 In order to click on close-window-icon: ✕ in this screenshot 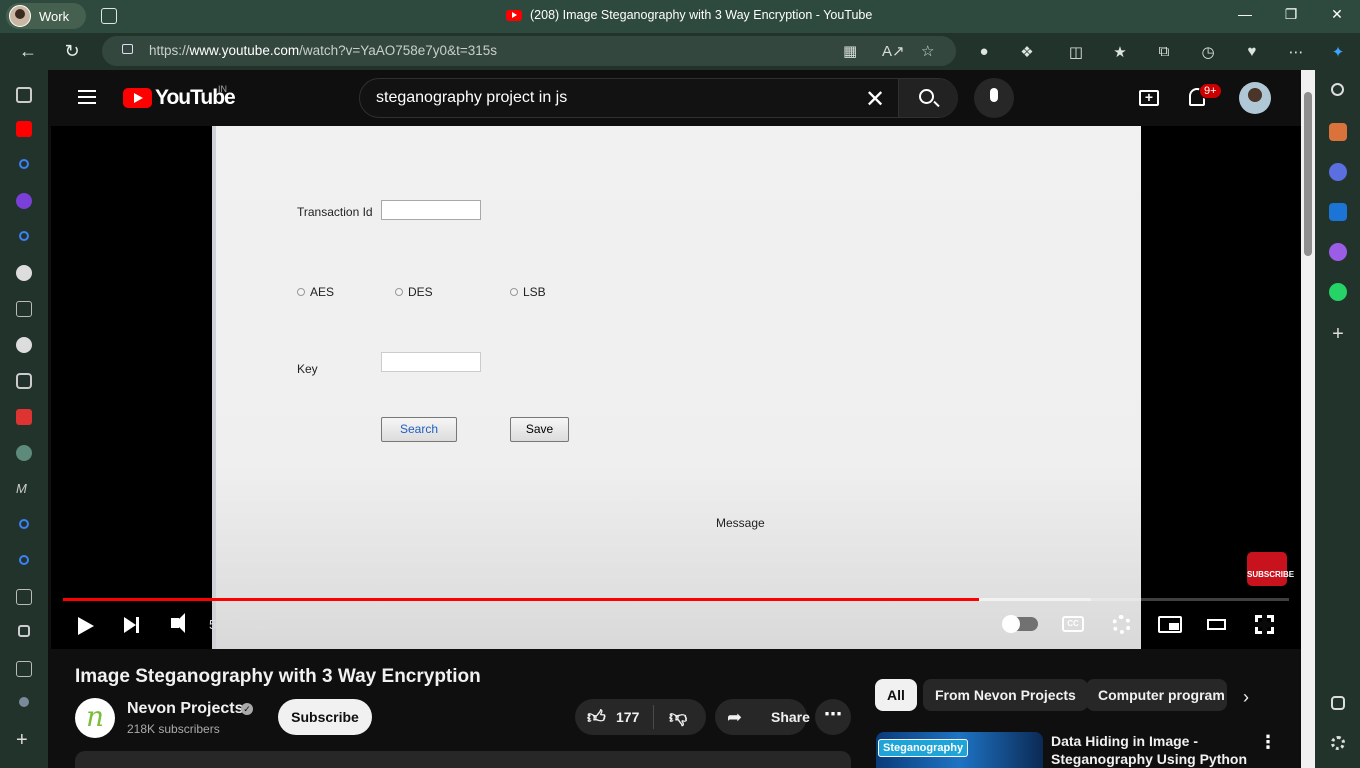, I will do `click(1337, 14)`.